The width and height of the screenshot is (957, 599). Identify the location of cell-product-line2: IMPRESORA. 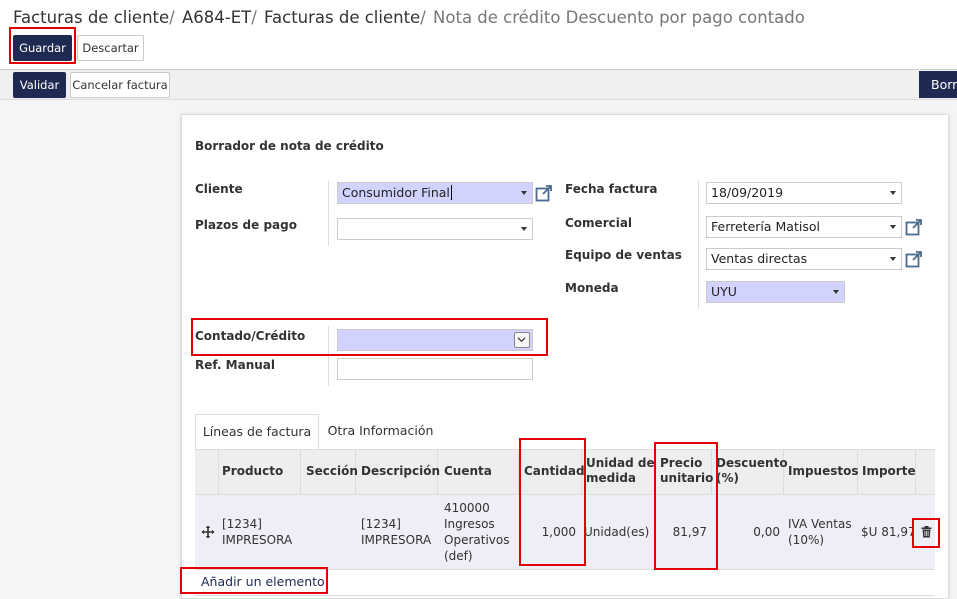
(257, 540).